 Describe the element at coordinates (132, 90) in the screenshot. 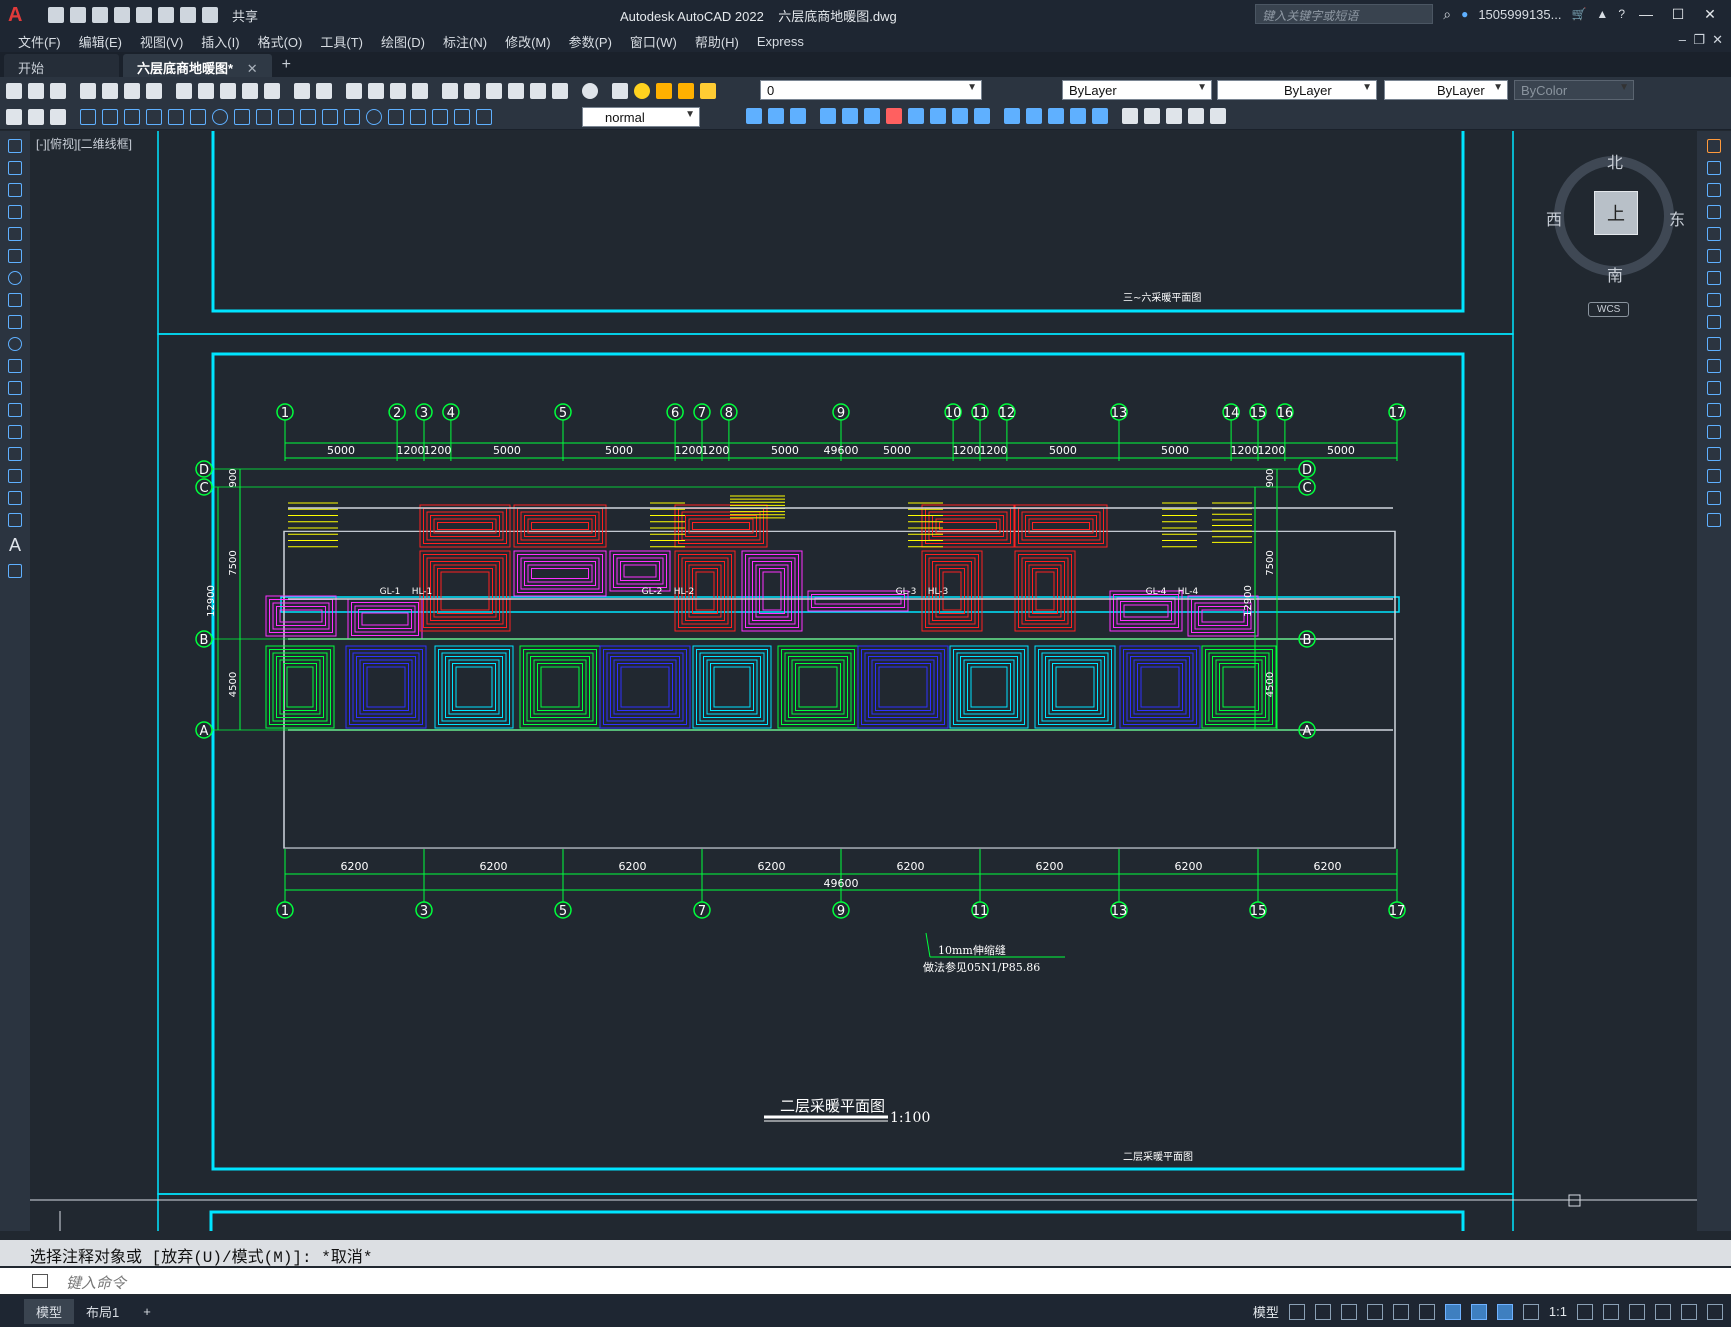

I see `publish-icon` at that location.